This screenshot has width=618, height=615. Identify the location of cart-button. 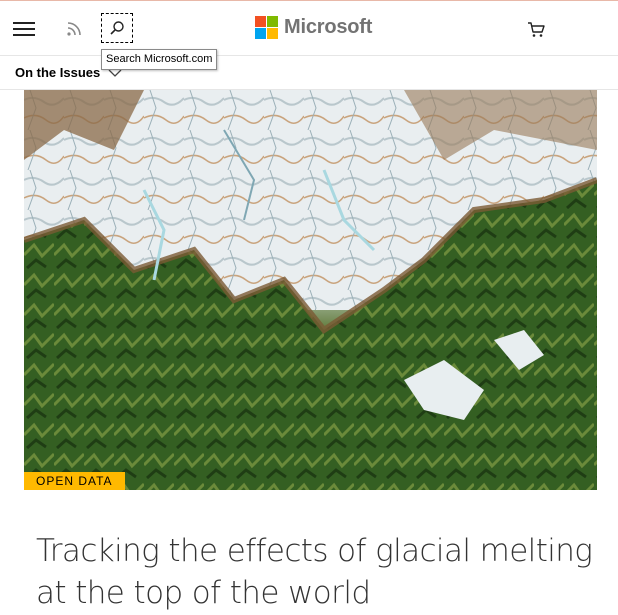
(536, 29).